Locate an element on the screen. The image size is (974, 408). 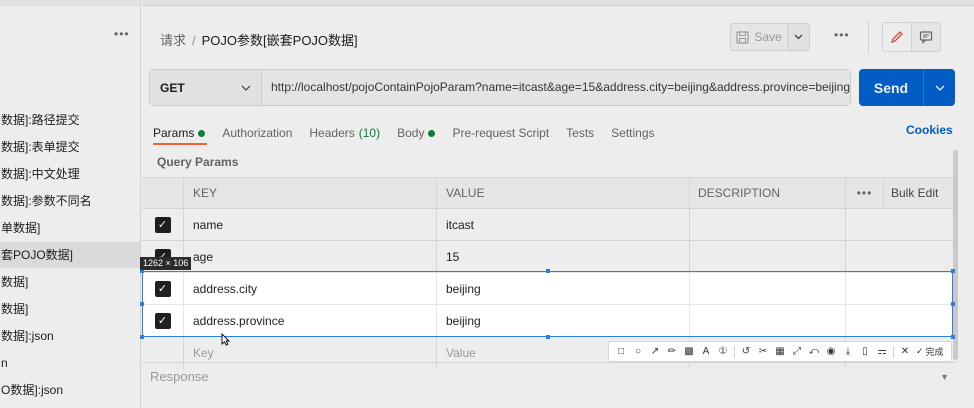
param-value-input: 15 is located at coordinates (563, 256).